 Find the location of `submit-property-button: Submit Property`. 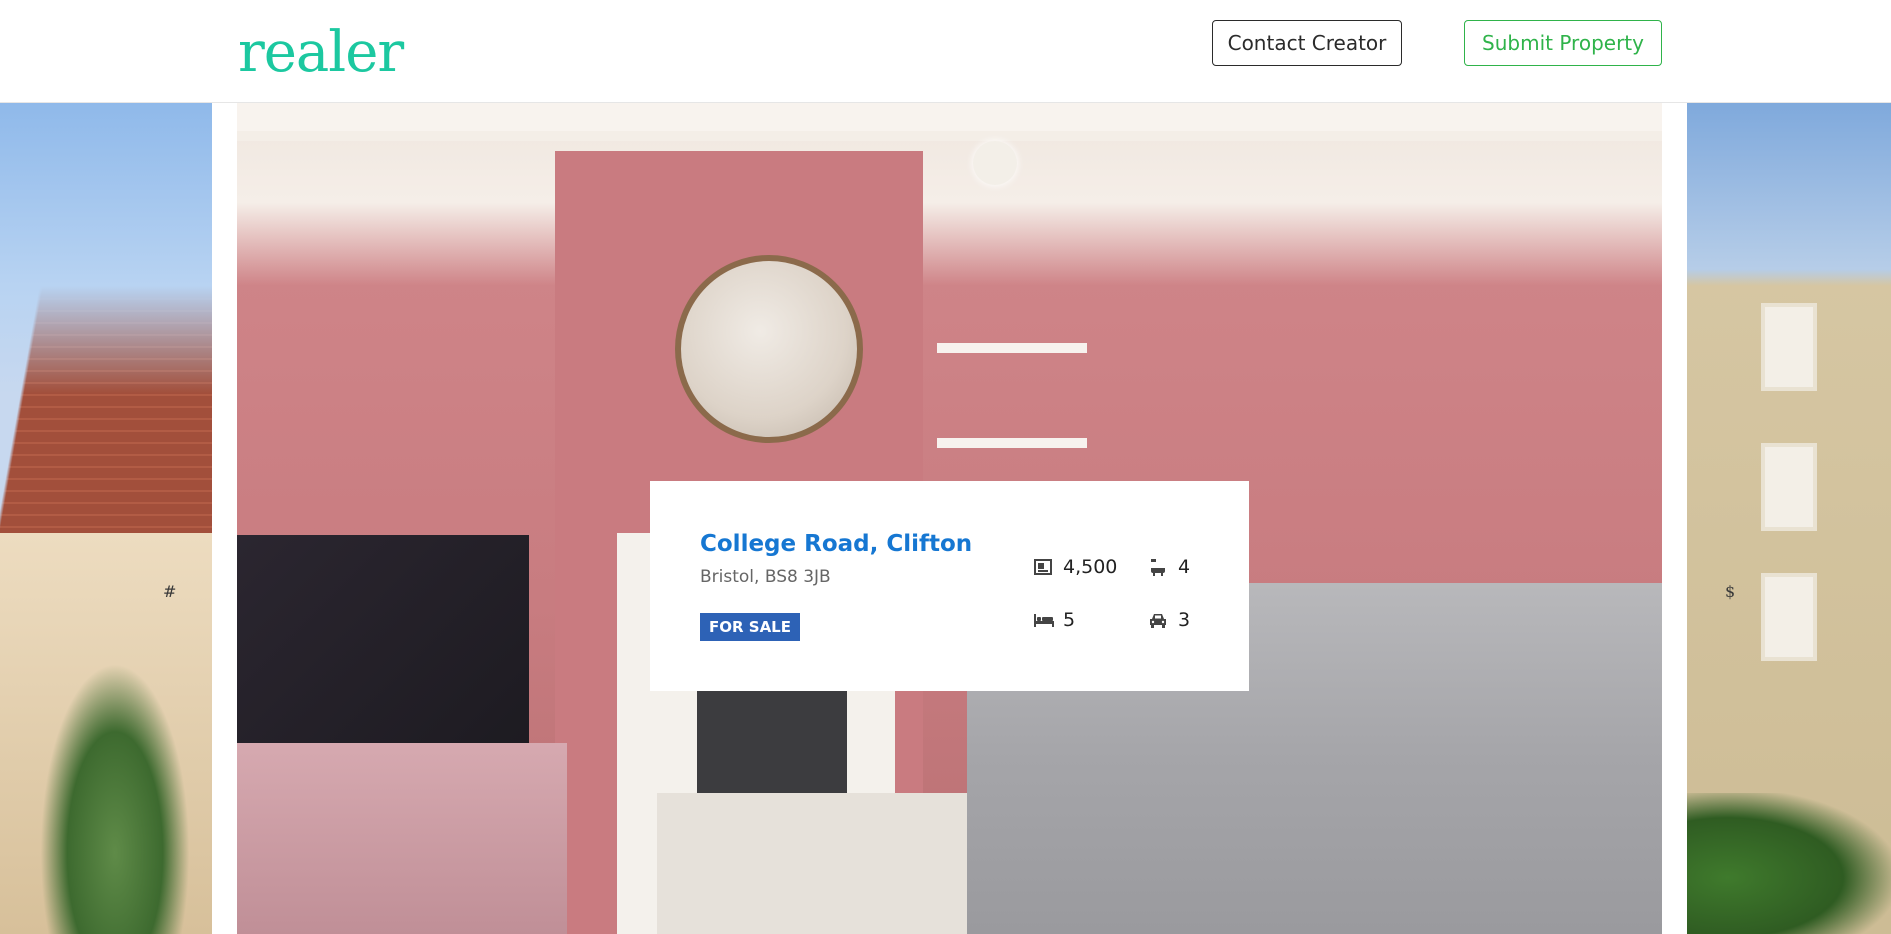

submit-property-button: Submit Property is located at coordinates (1563, 43).